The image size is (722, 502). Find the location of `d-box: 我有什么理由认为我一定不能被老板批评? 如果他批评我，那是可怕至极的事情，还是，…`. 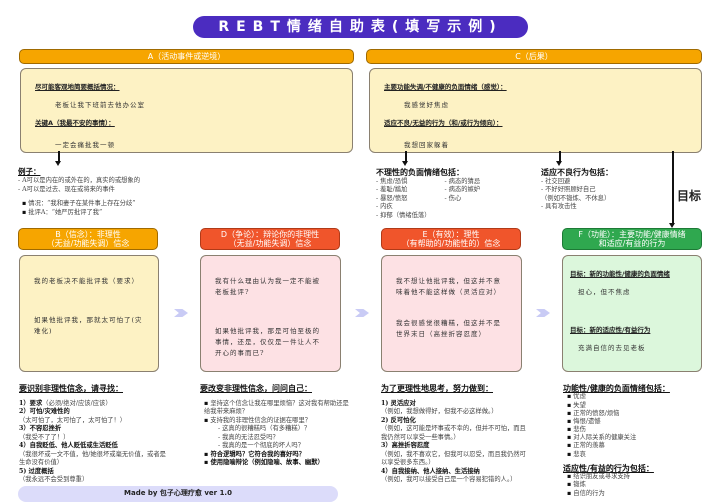

d-box: 我有什么理由认为我一定不能被老板批评? 如果他批评我，那是可怕至极的事情，还是，… is located at coordinates (270, 313).